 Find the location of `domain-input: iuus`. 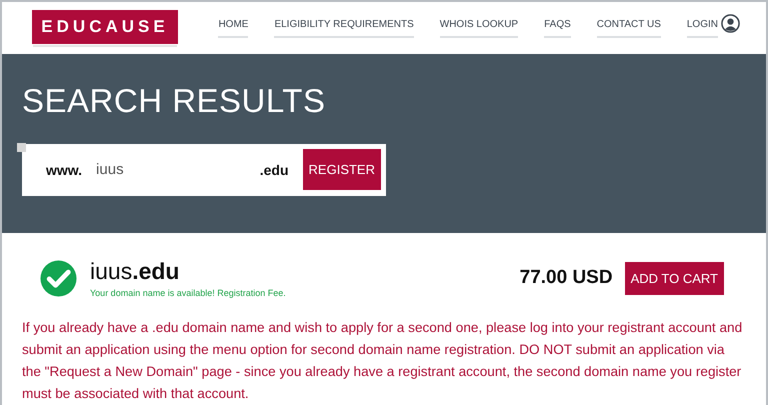

domain-input: iuus is located at coordinates (171, 169).